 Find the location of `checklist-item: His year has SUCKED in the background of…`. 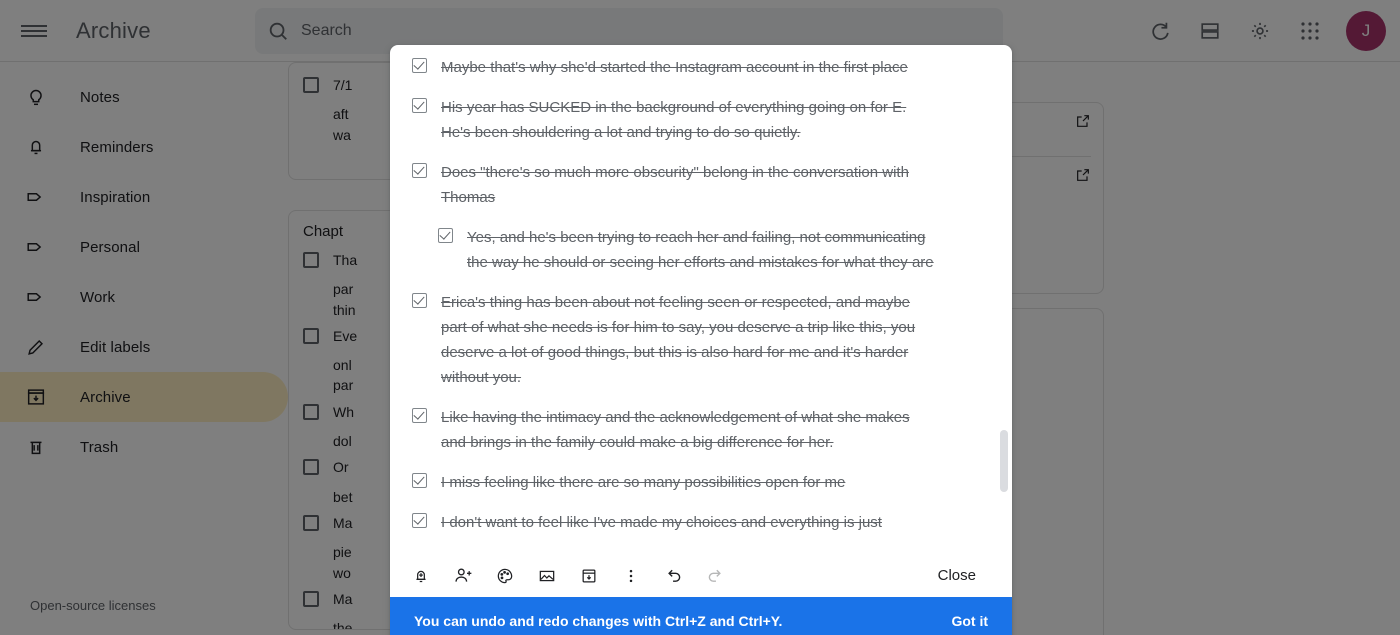

checklist-item: His year has SUCKED in the background of… is located at coordinates (702, 120).